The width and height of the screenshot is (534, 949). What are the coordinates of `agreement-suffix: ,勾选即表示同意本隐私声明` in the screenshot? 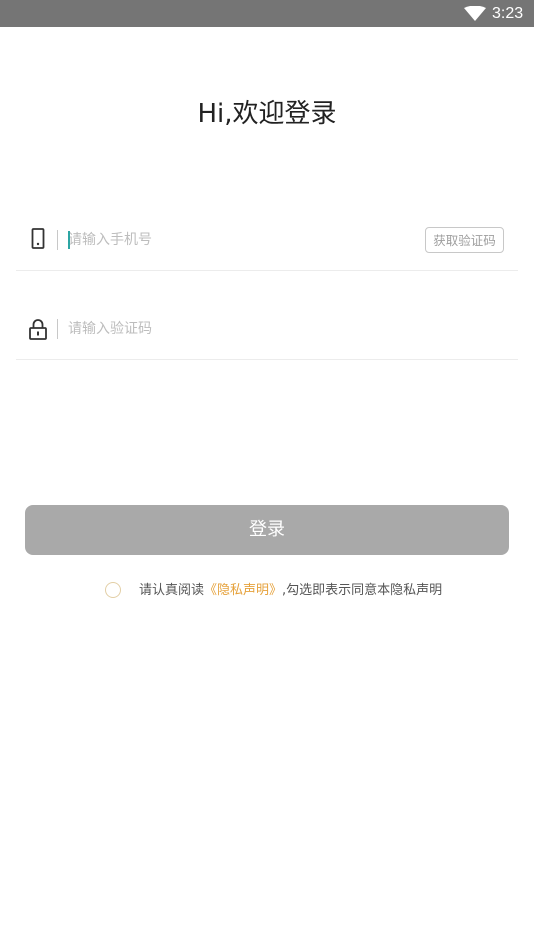 It's located at (362, 590).